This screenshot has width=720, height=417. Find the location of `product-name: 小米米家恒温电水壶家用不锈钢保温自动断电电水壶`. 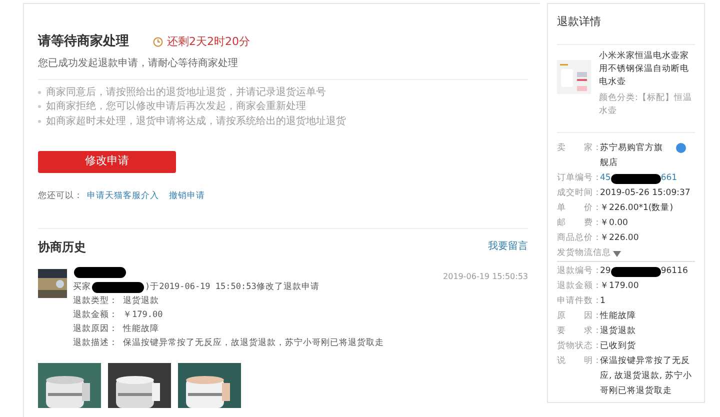

product-name: 小米米家恒温电水壶家用不锈钢保温自动断电电水壶 is located at coordinates (647, 69).